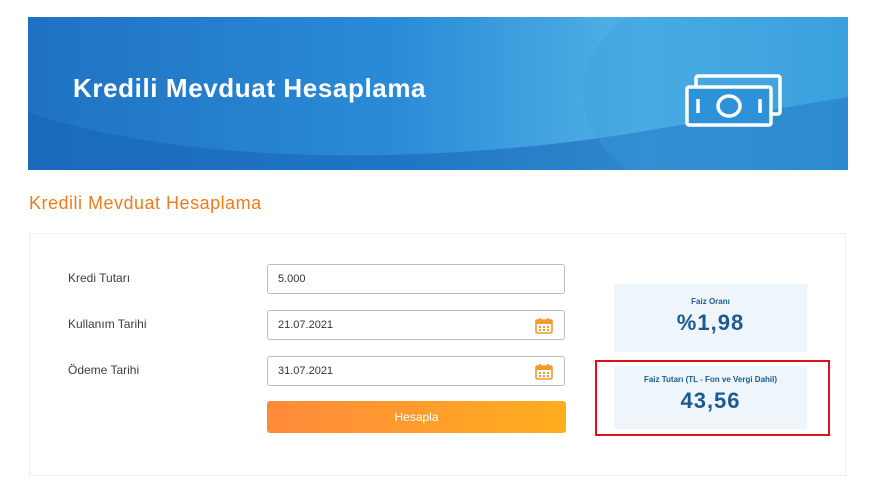  What do you see at coordinates (104, 370) in the screenshot?
I see `payment-date-label: Ödeme Tarihi` at bounding box center [104, 370].